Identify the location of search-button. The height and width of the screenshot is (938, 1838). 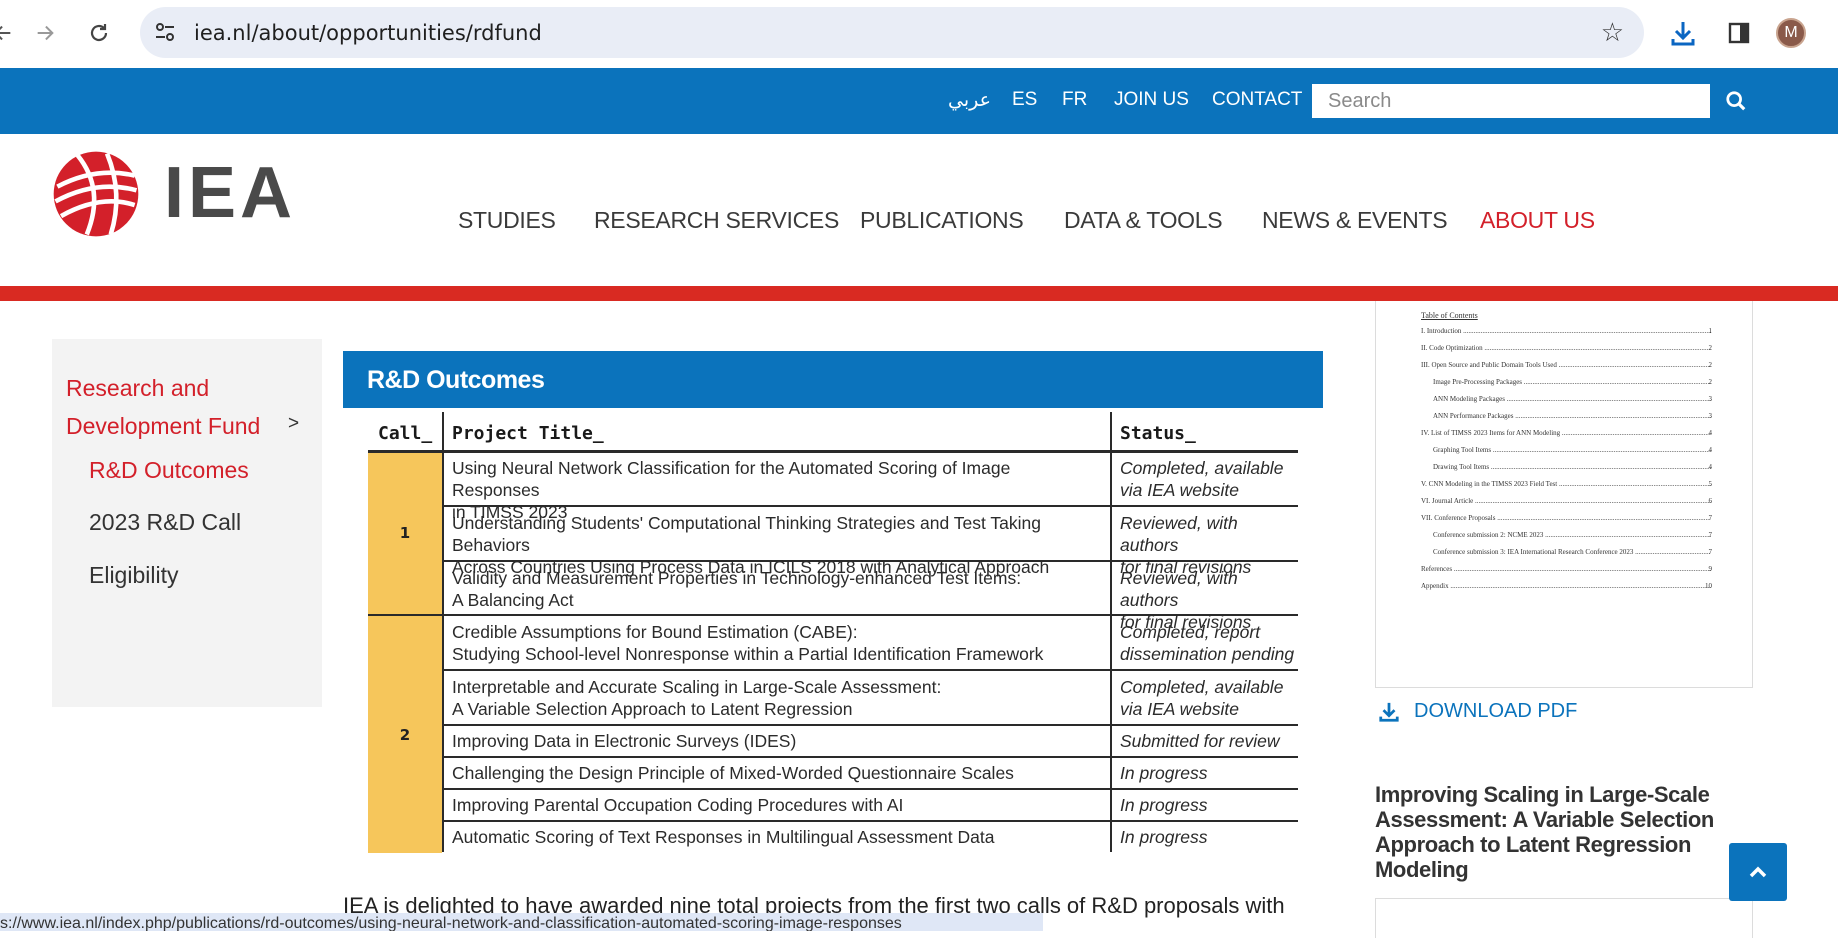
(1736, 101).